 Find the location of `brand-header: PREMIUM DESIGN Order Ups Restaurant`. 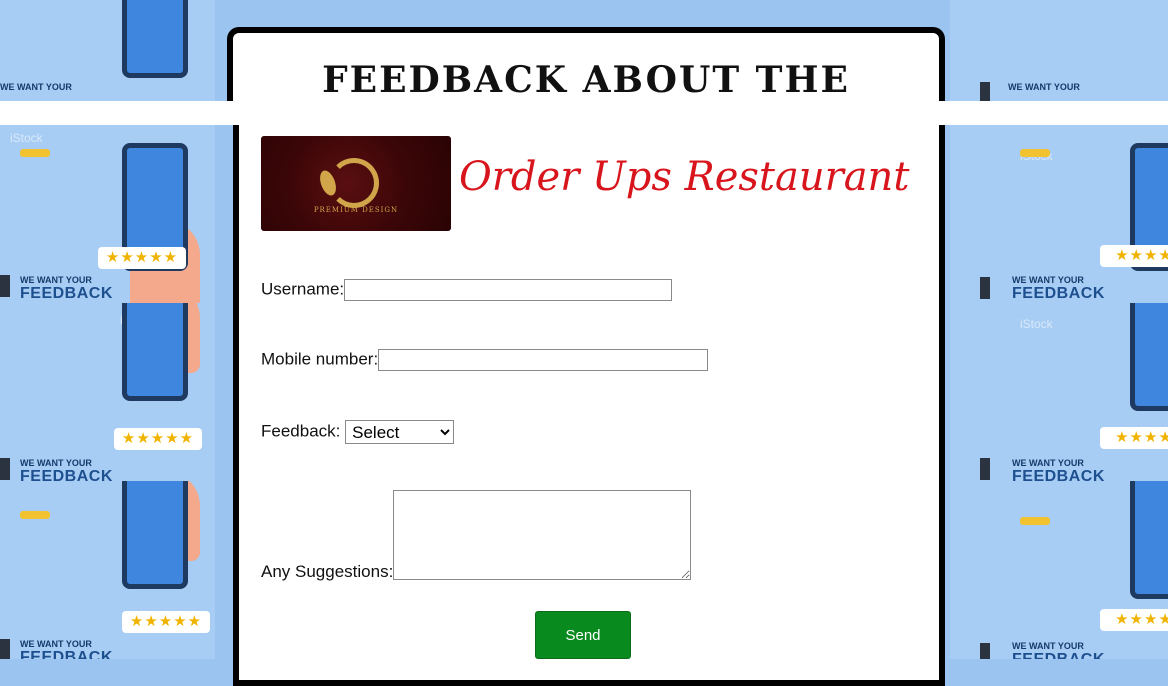

brand-header: PREMIUM DESIGN Order Ups Restaurant is located at coordinates (585, 183).